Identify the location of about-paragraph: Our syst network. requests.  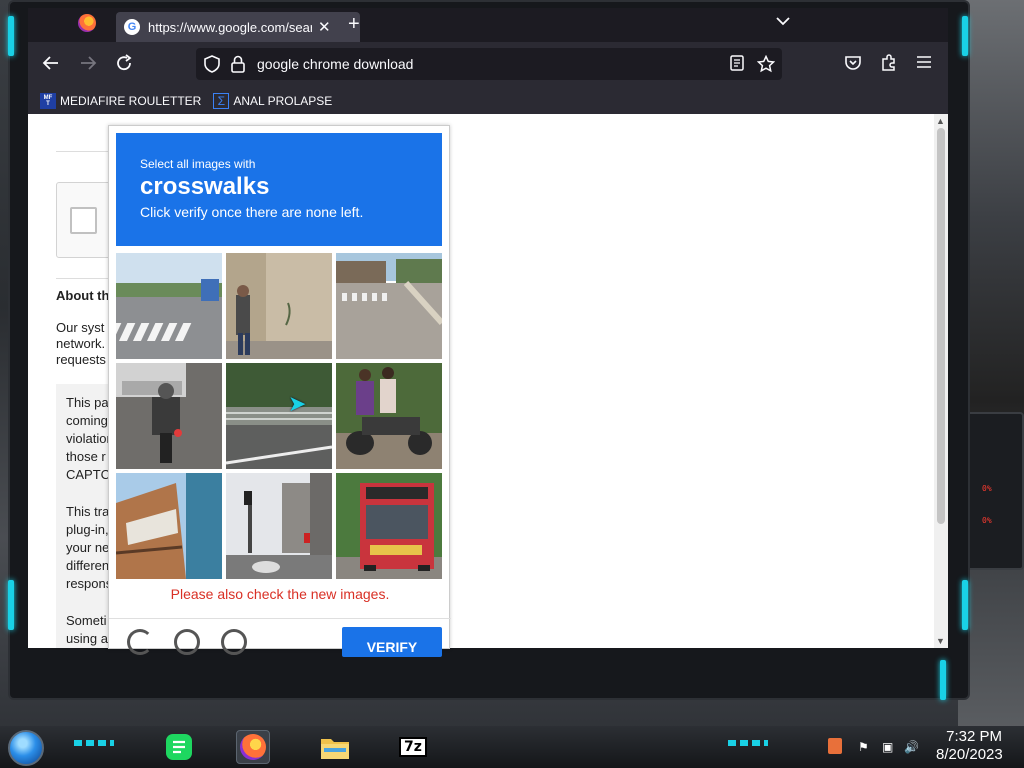
(81, 344).